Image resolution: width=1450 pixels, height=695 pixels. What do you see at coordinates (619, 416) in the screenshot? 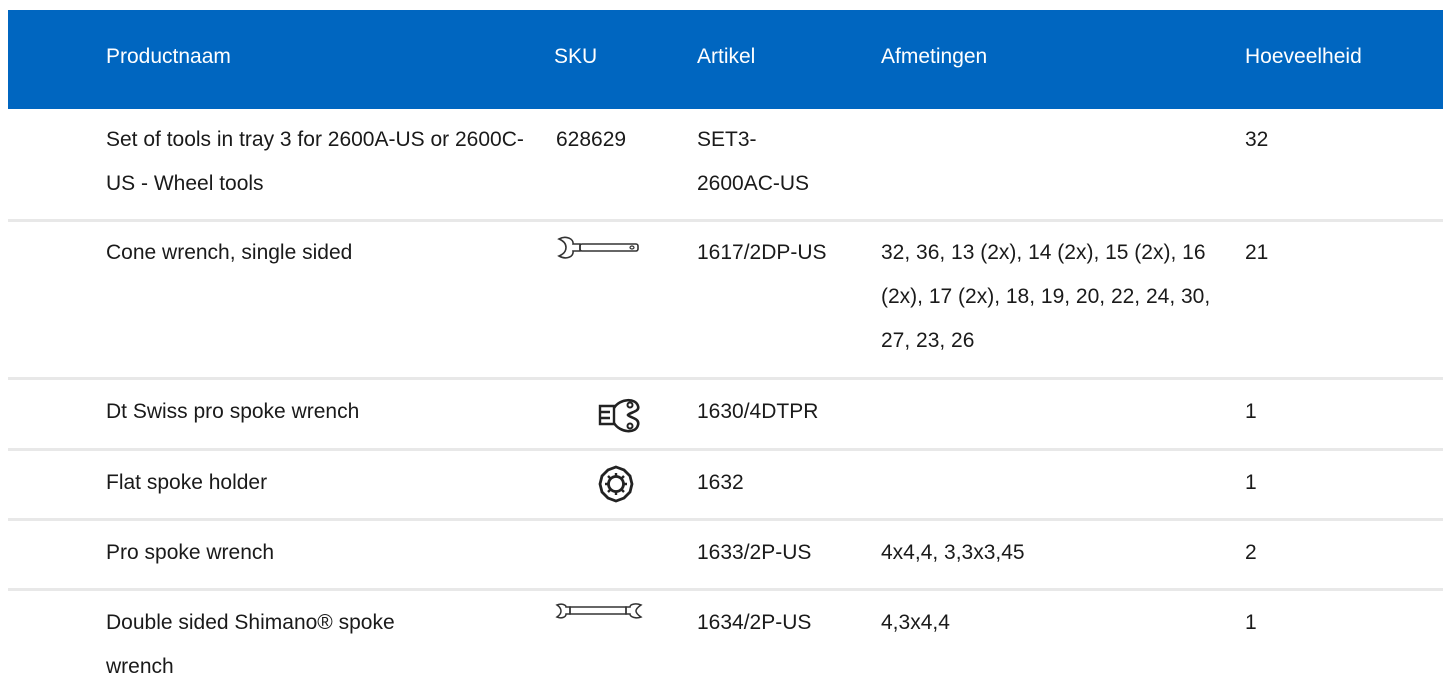
I see `dt-swiss-spoke-wrench-icon` at bounding box center [619, 416].